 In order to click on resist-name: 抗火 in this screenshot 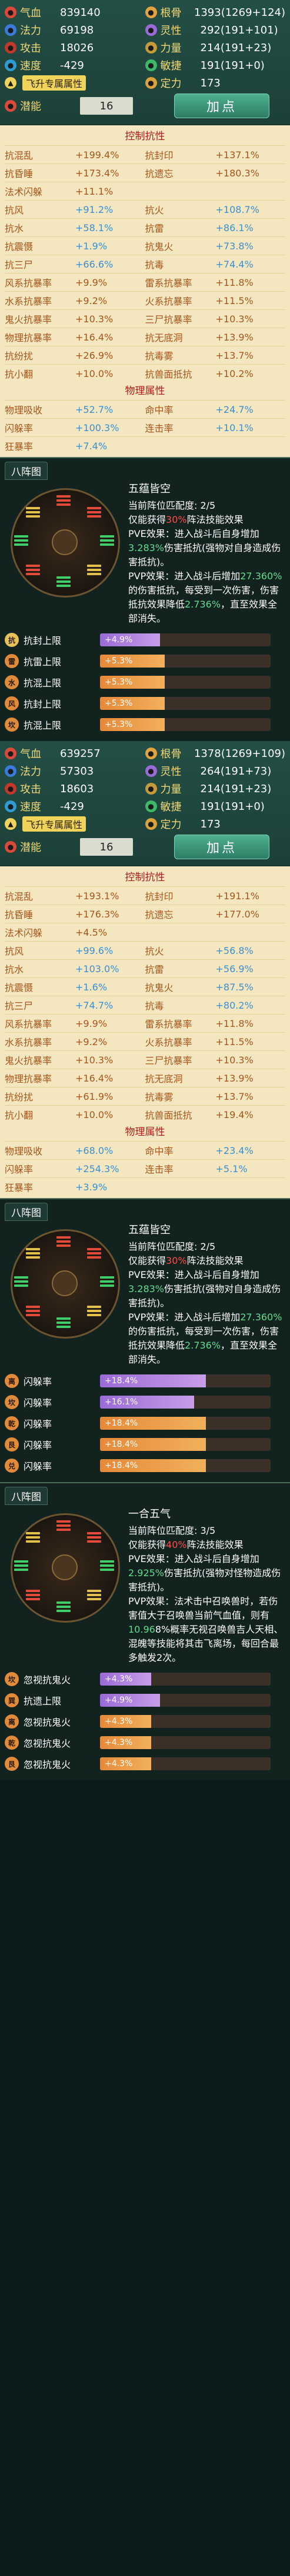, I will do `click(154, 951)`.